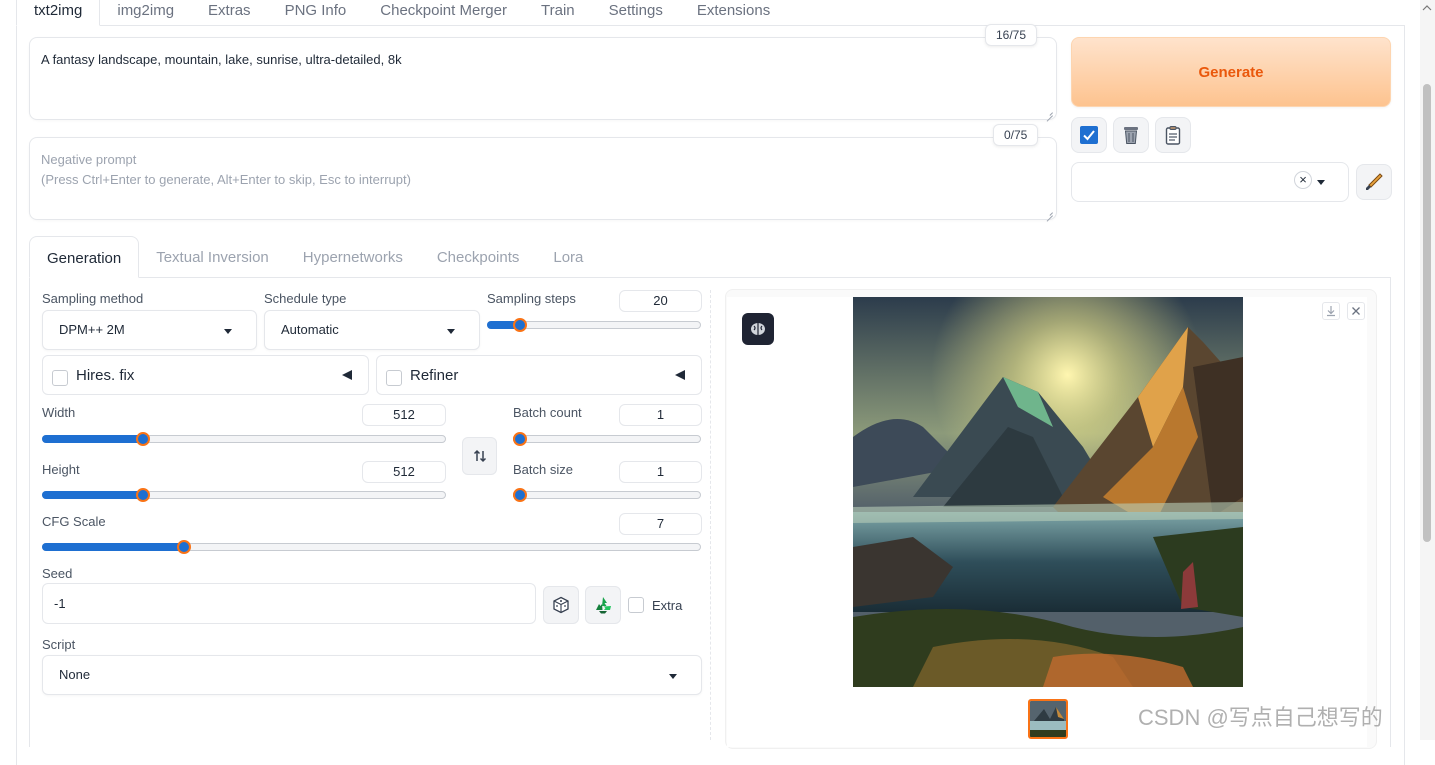  I want to click on recycle-icon, so click(603, 605).